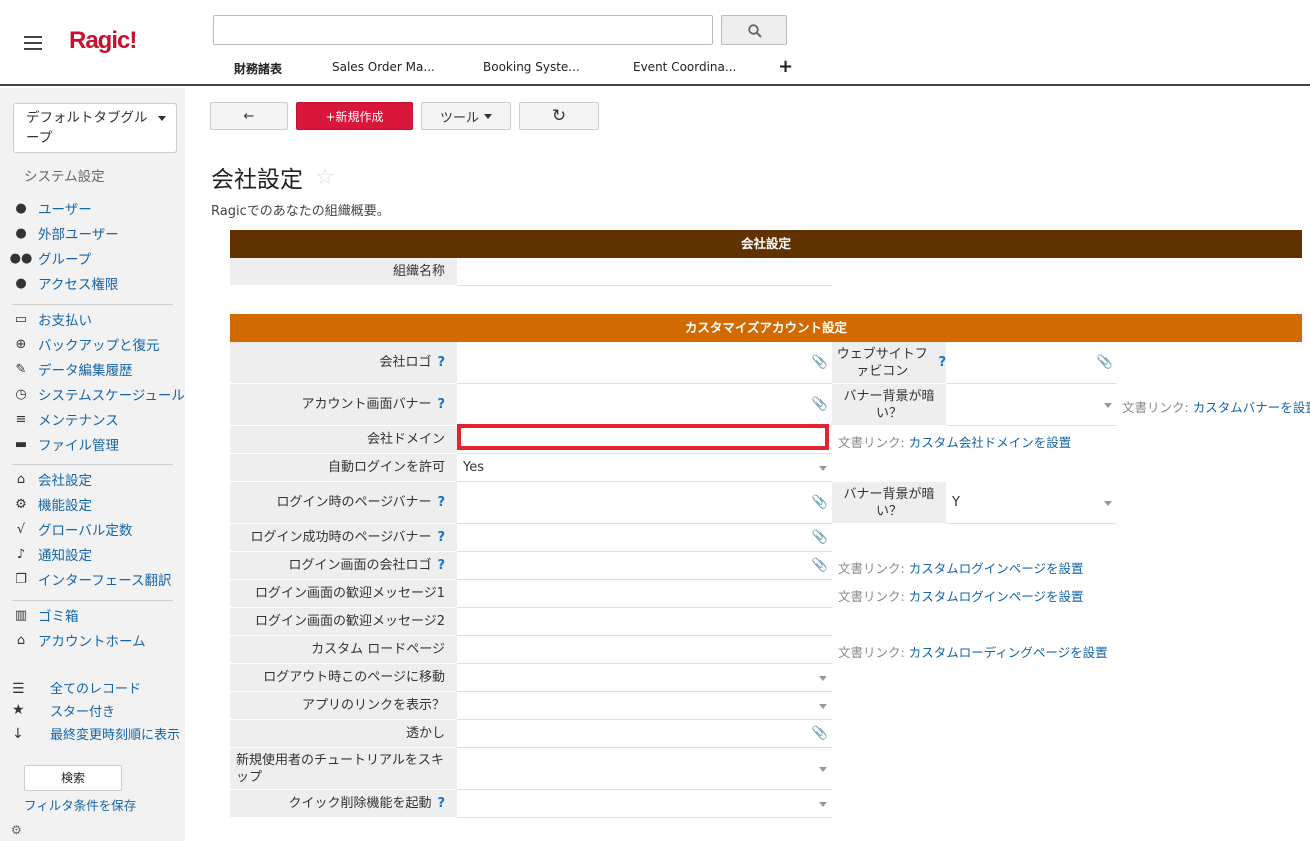 The image size is (1310, 841). Describe the element at coordinates (644, 503) in the screenshot. I see `login-banner-field: 📎` at that location.